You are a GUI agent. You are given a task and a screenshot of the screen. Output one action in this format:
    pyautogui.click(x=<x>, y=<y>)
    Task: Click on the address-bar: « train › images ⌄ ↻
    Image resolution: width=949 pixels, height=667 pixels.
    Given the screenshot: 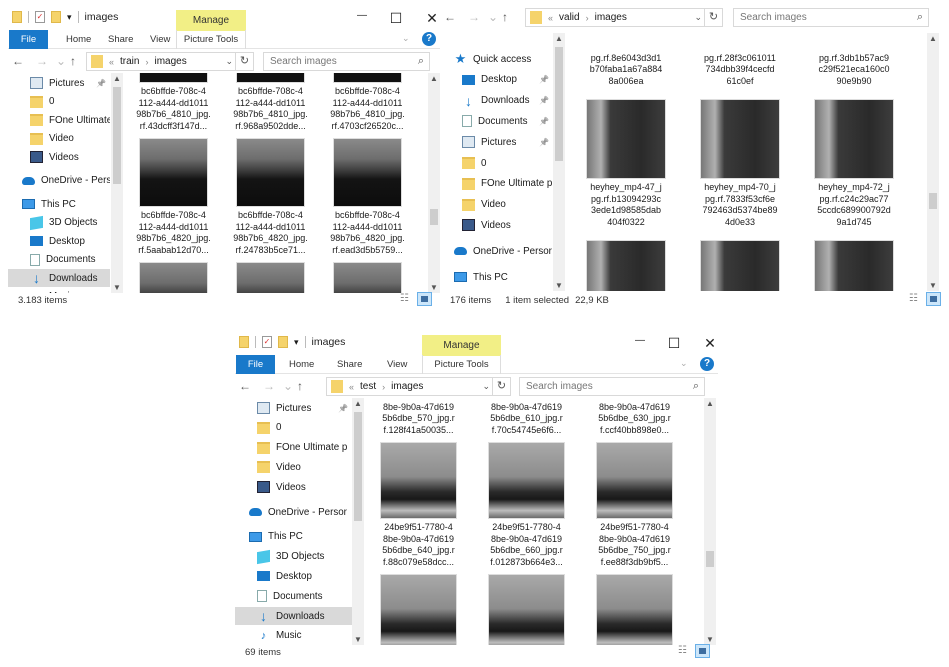 What is the action you would take?
    pyautogui.click(x=170, y=61)
    